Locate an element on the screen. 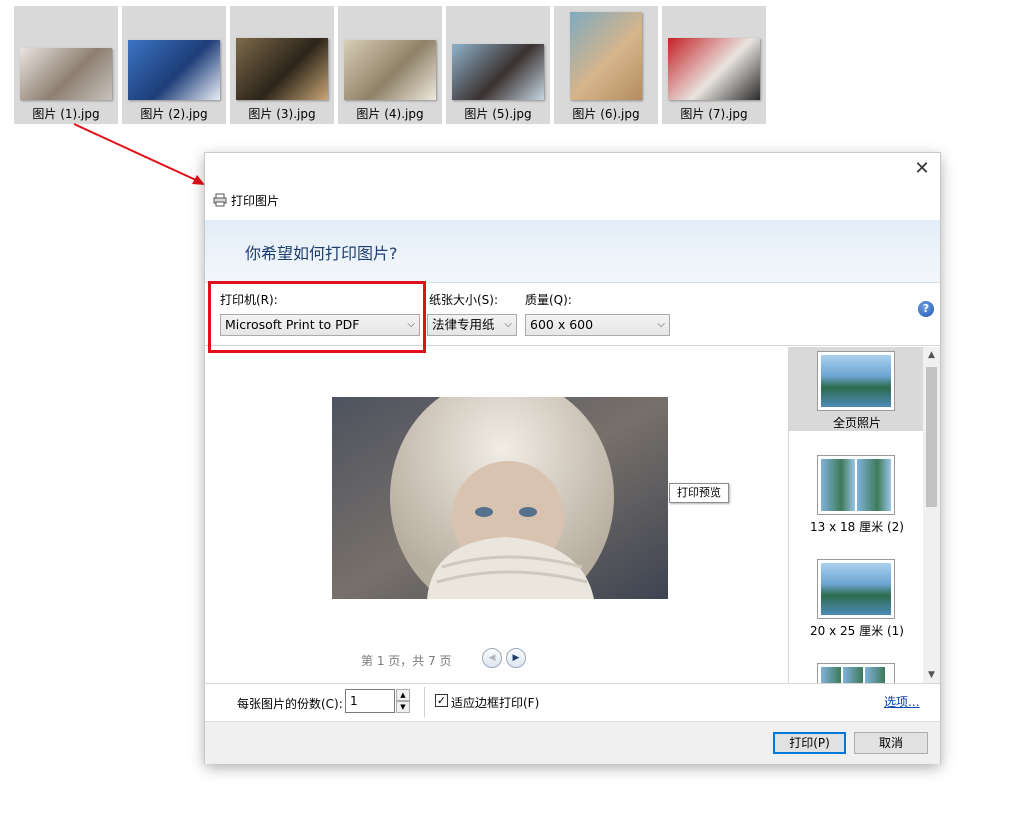  layout-label: 全页照片 is located at coordinates (856, 423).